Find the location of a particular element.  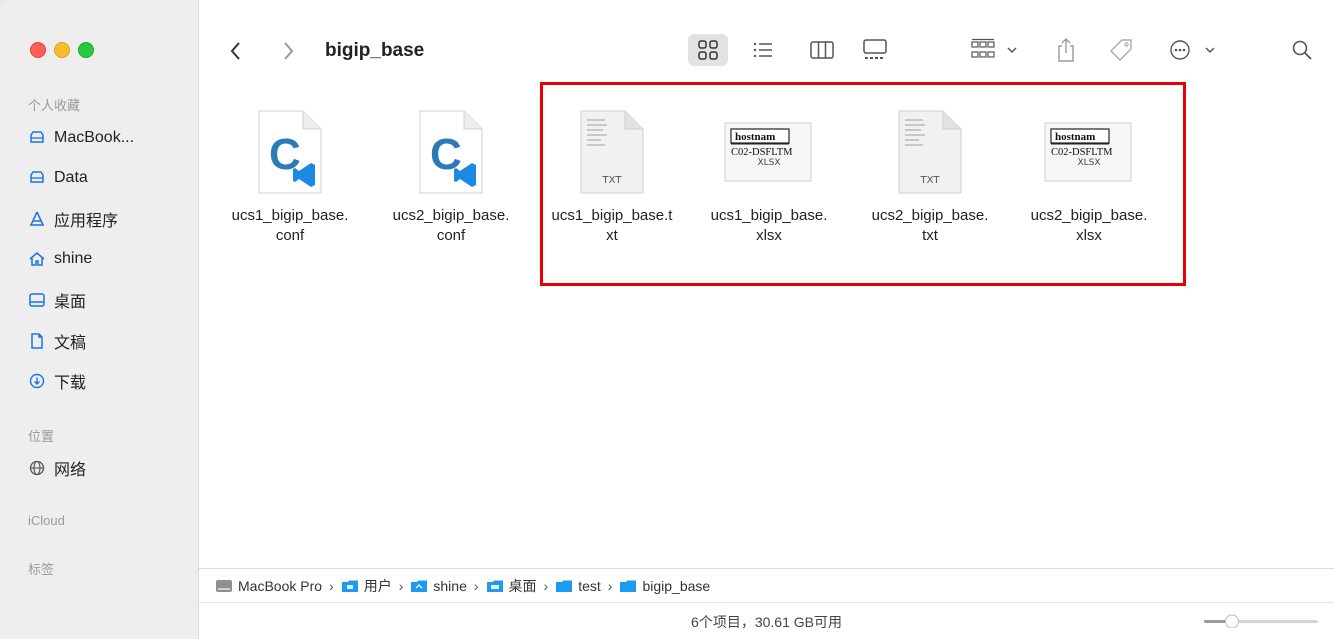

back-button is located at coordinates (236, 51).